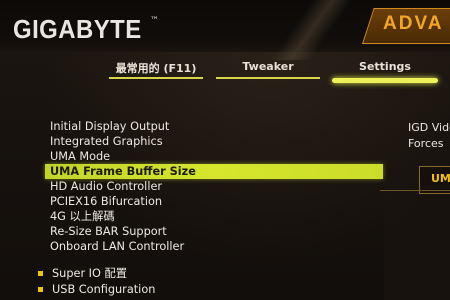 Image resolution: width=450 pixels, height=300 pixels. Describe the element at coordinates (219, 231) in the screenshot. I see `menu-item-resize-bar-support: Re-Size BAR Support` at that location.